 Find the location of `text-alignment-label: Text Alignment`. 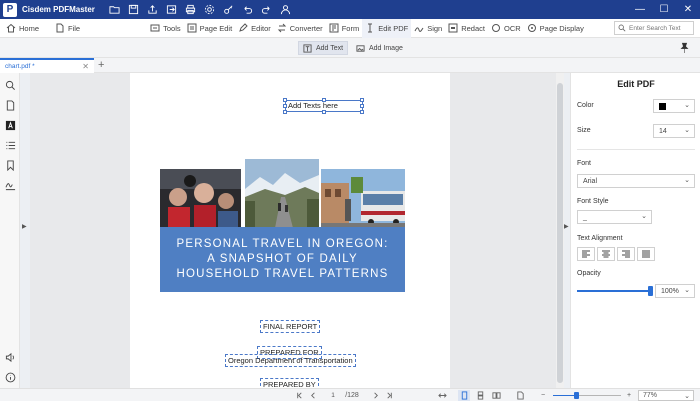

text-alignment-label: Text Alignment is located at coordinates (600, 238).